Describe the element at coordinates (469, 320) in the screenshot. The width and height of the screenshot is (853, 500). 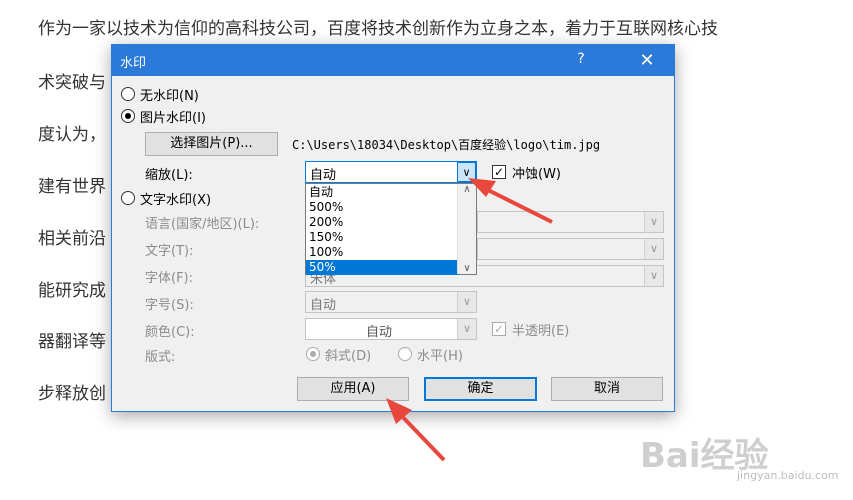
I see `annotation-arrows` at that location.